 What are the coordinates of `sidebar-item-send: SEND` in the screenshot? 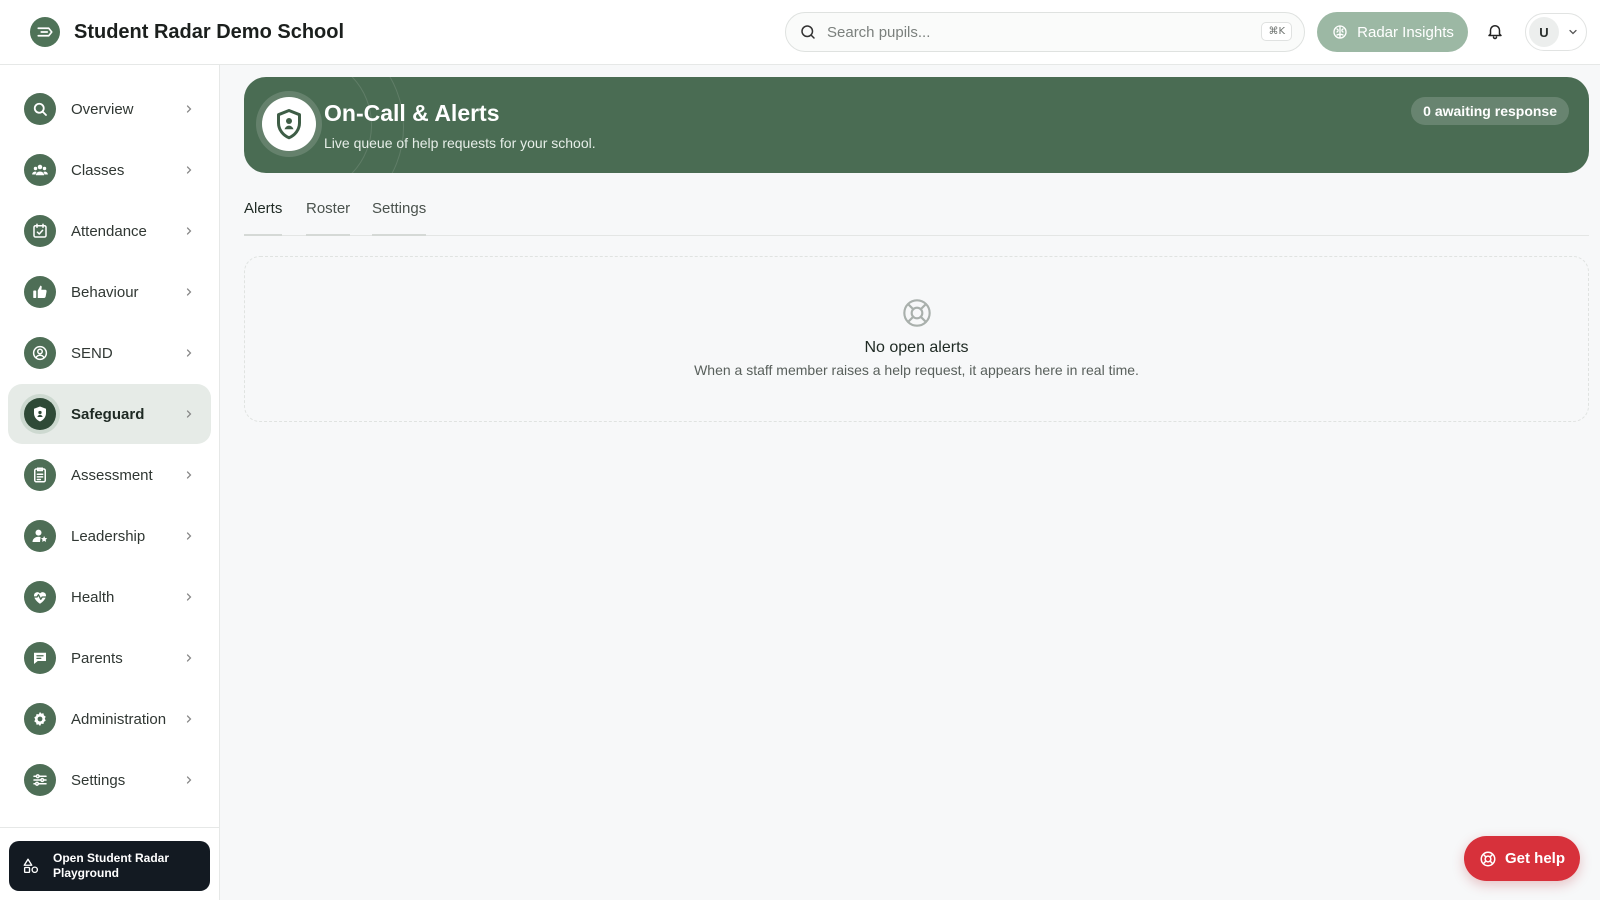 It's located at (109, 353).